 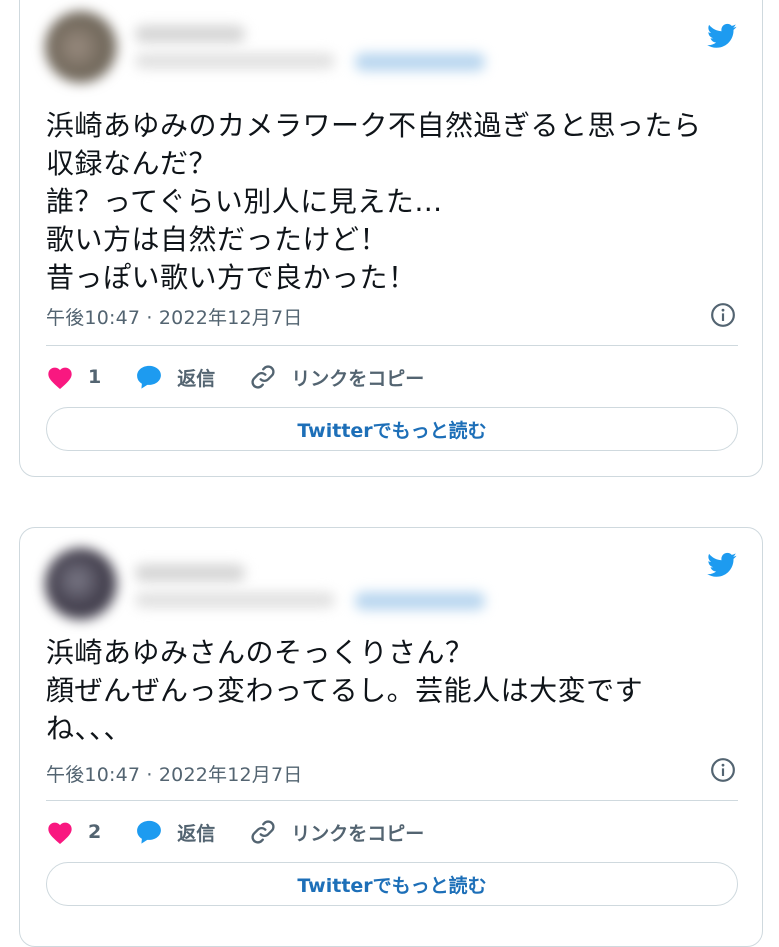 What do you see at coordinates (95, 832) in the screenshot?
I see `like-count: 2` at bounding box center [95, 832].